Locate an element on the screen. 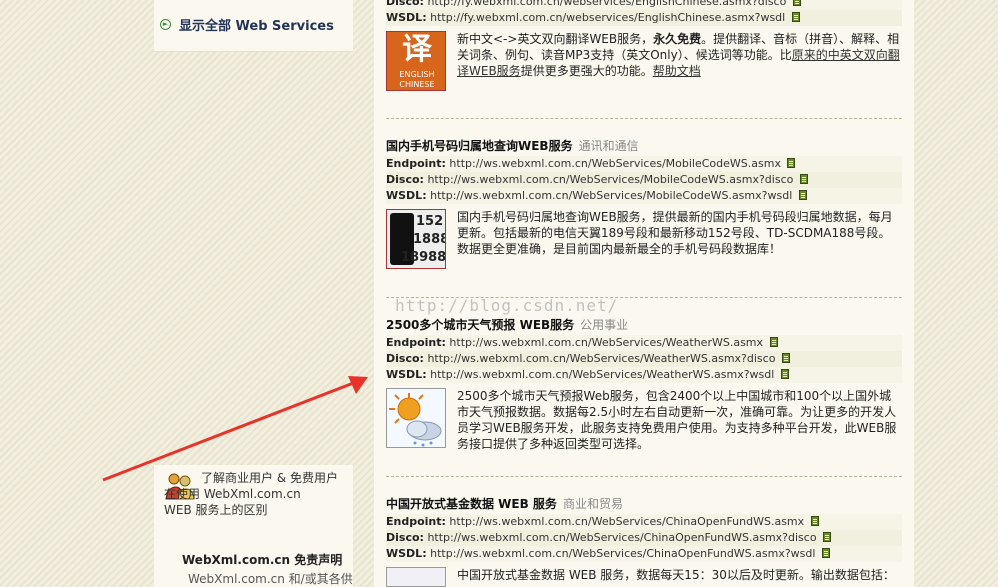 The height and width of the screenshot is (587, 998). thumb-num1: 152 is located at coordinates (430, 221).